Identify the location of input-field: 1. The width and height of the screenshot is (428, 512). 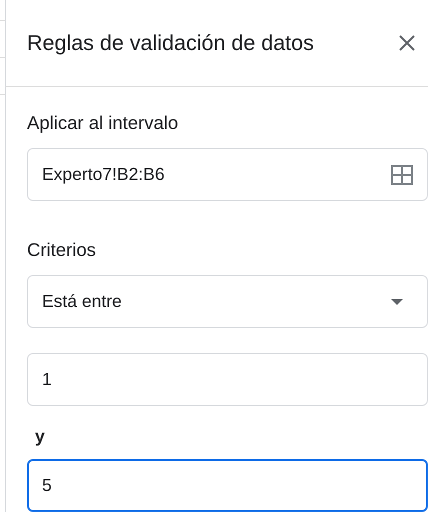
(227, 379).